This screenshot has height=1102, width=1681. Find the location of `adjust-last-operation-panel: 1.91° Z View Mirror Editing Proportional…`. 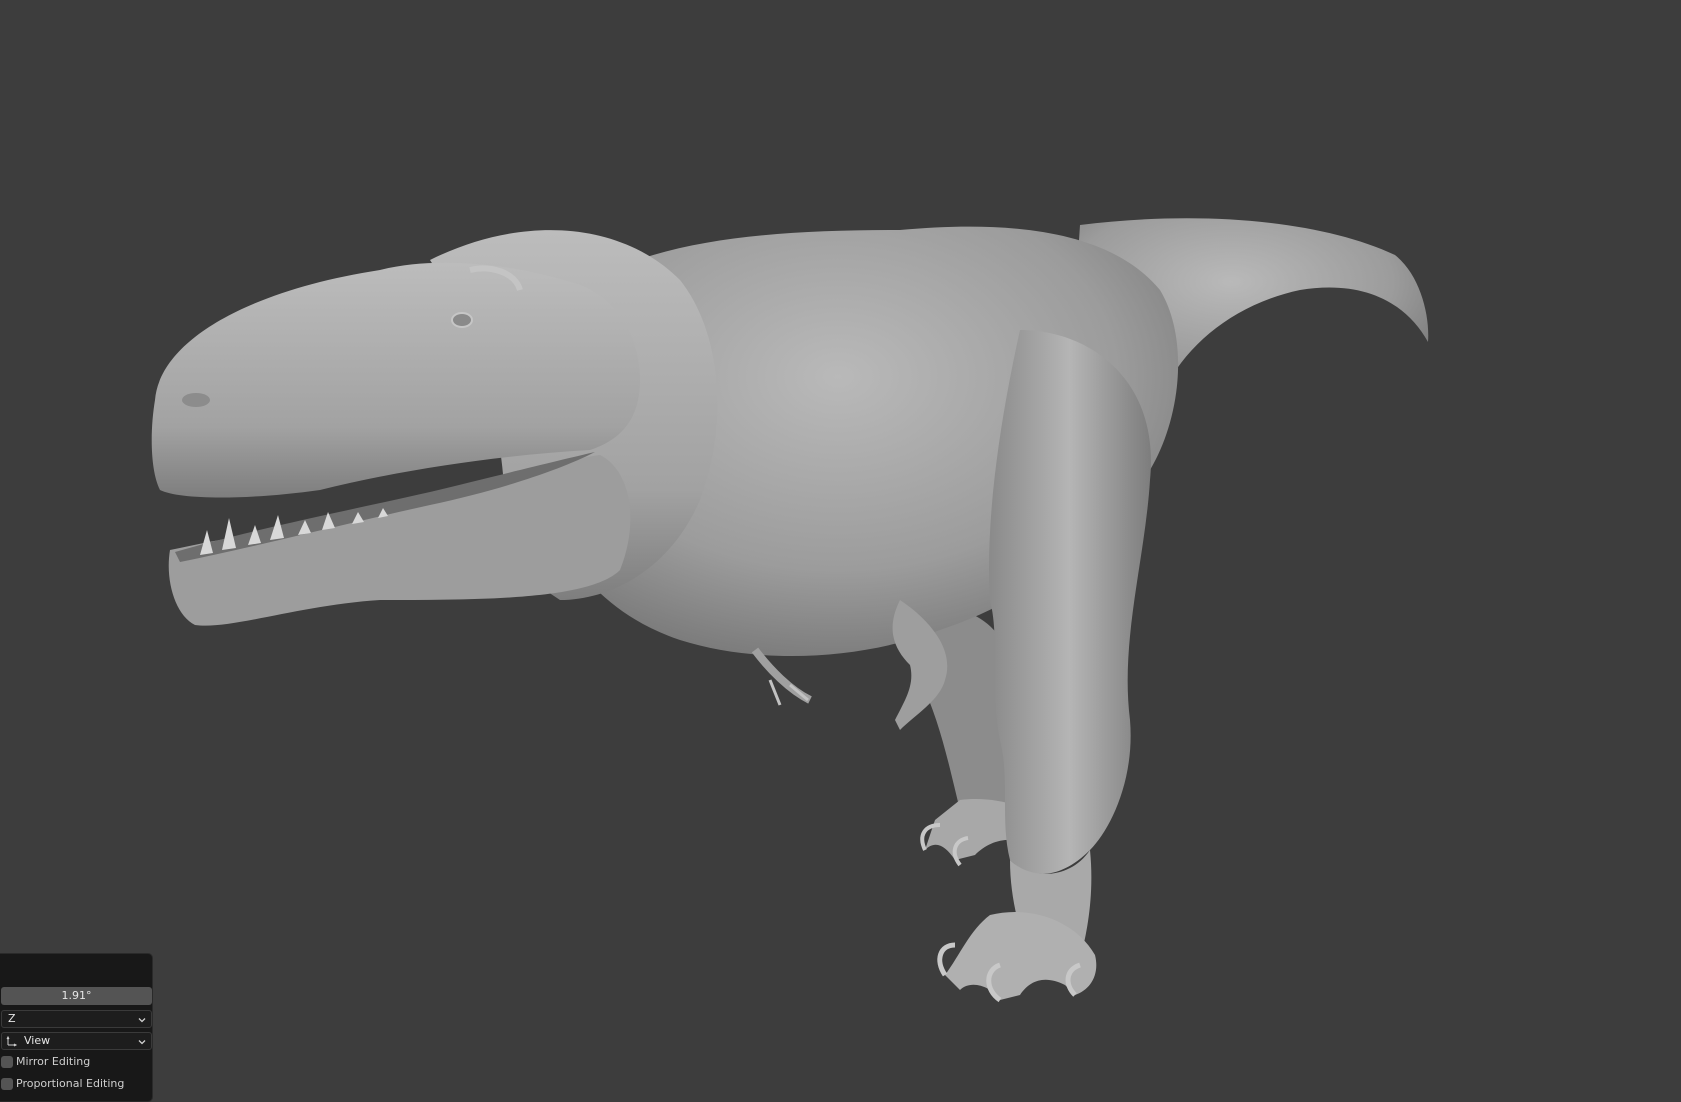

adjust-last-operation-panel: 1.91° Z View Mirror Editing Proportional… is located at coordinates (76, 1027).